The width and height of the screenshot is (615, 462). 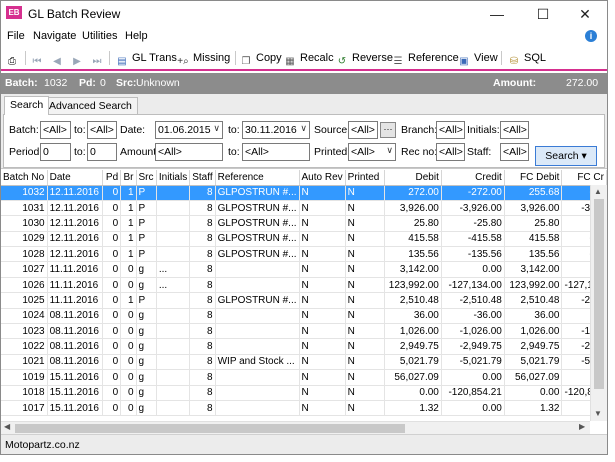 I want to click on recalc-button: ▦ Recalc, so click(x=308, y=58).